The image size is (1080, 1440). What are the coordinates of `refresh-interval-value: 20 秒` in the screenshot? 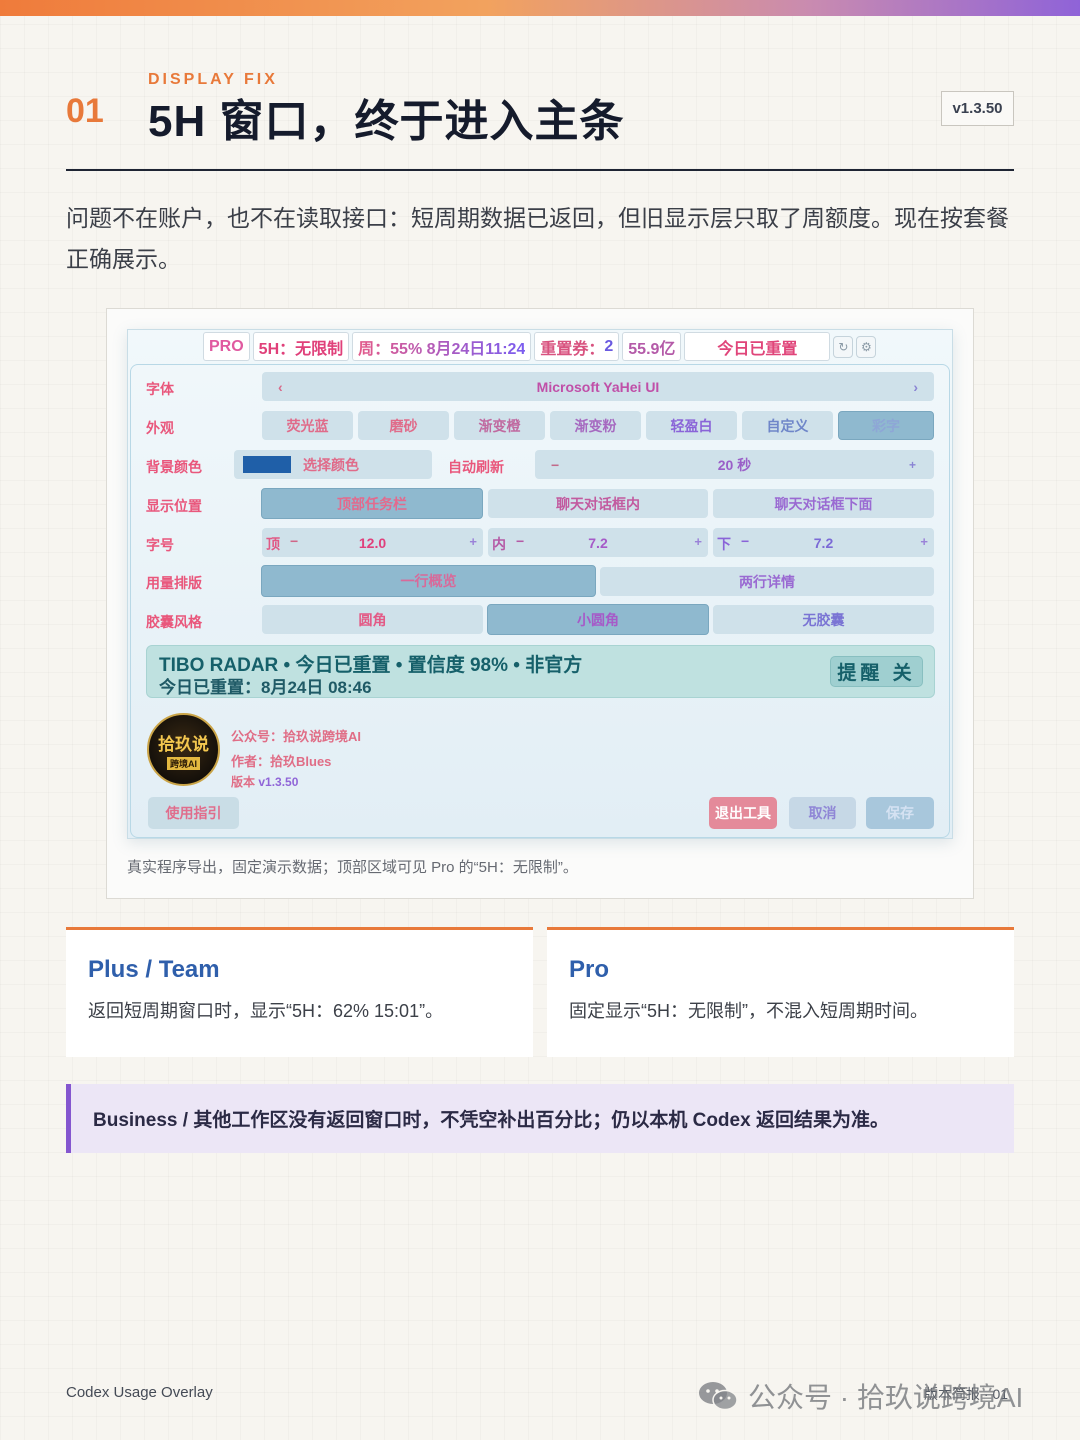 It's located at (734, 464).